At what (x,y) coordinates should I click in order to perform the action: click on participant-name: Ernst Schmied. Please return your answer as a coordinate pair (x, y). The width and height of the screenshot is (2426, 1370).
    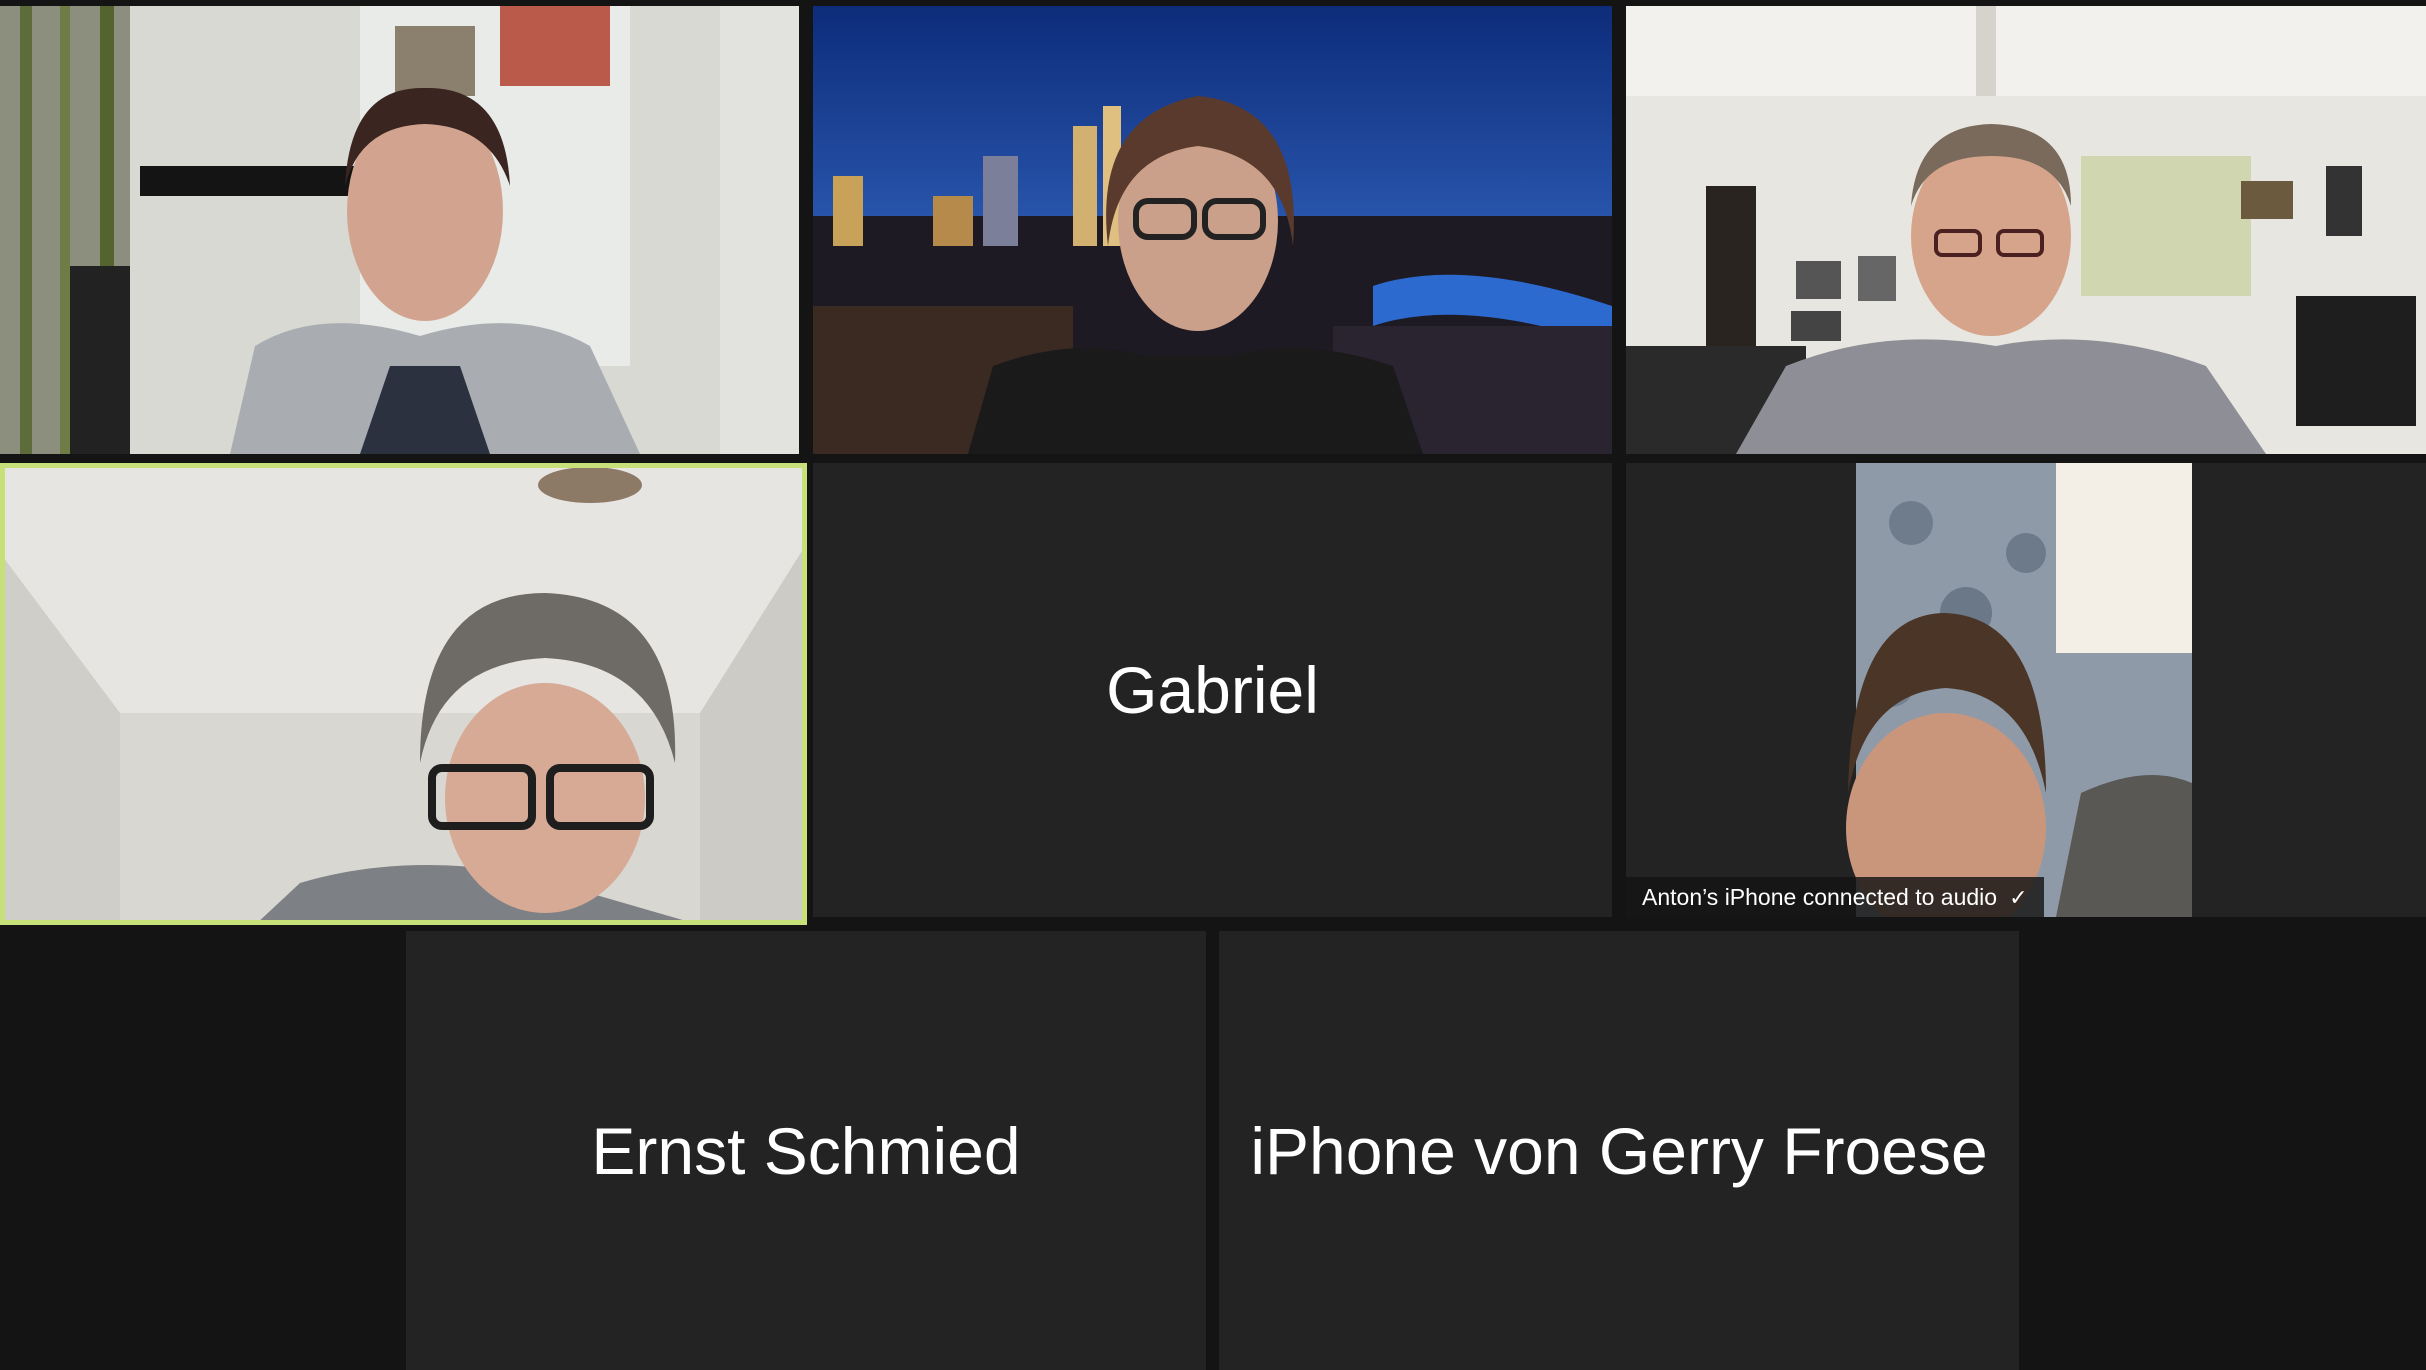
    Looking at the image, I should click on (806, 1150).